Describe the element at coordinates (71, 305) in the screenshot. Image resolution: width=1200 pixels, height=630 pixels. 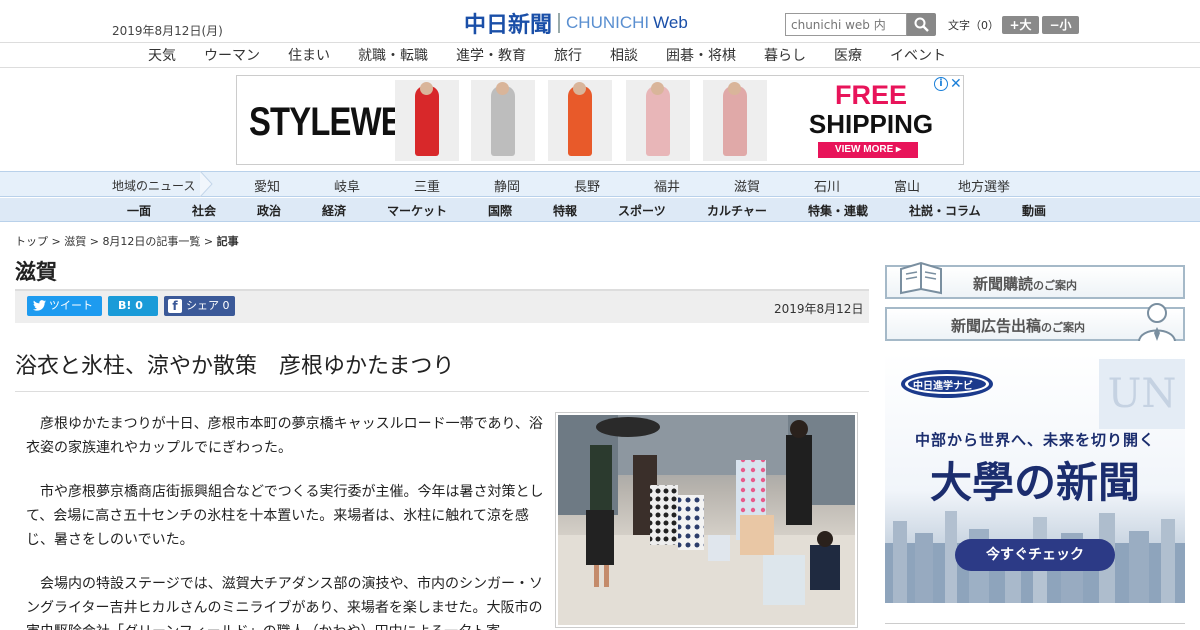
I see `tweet-label: ツイート` at that location.